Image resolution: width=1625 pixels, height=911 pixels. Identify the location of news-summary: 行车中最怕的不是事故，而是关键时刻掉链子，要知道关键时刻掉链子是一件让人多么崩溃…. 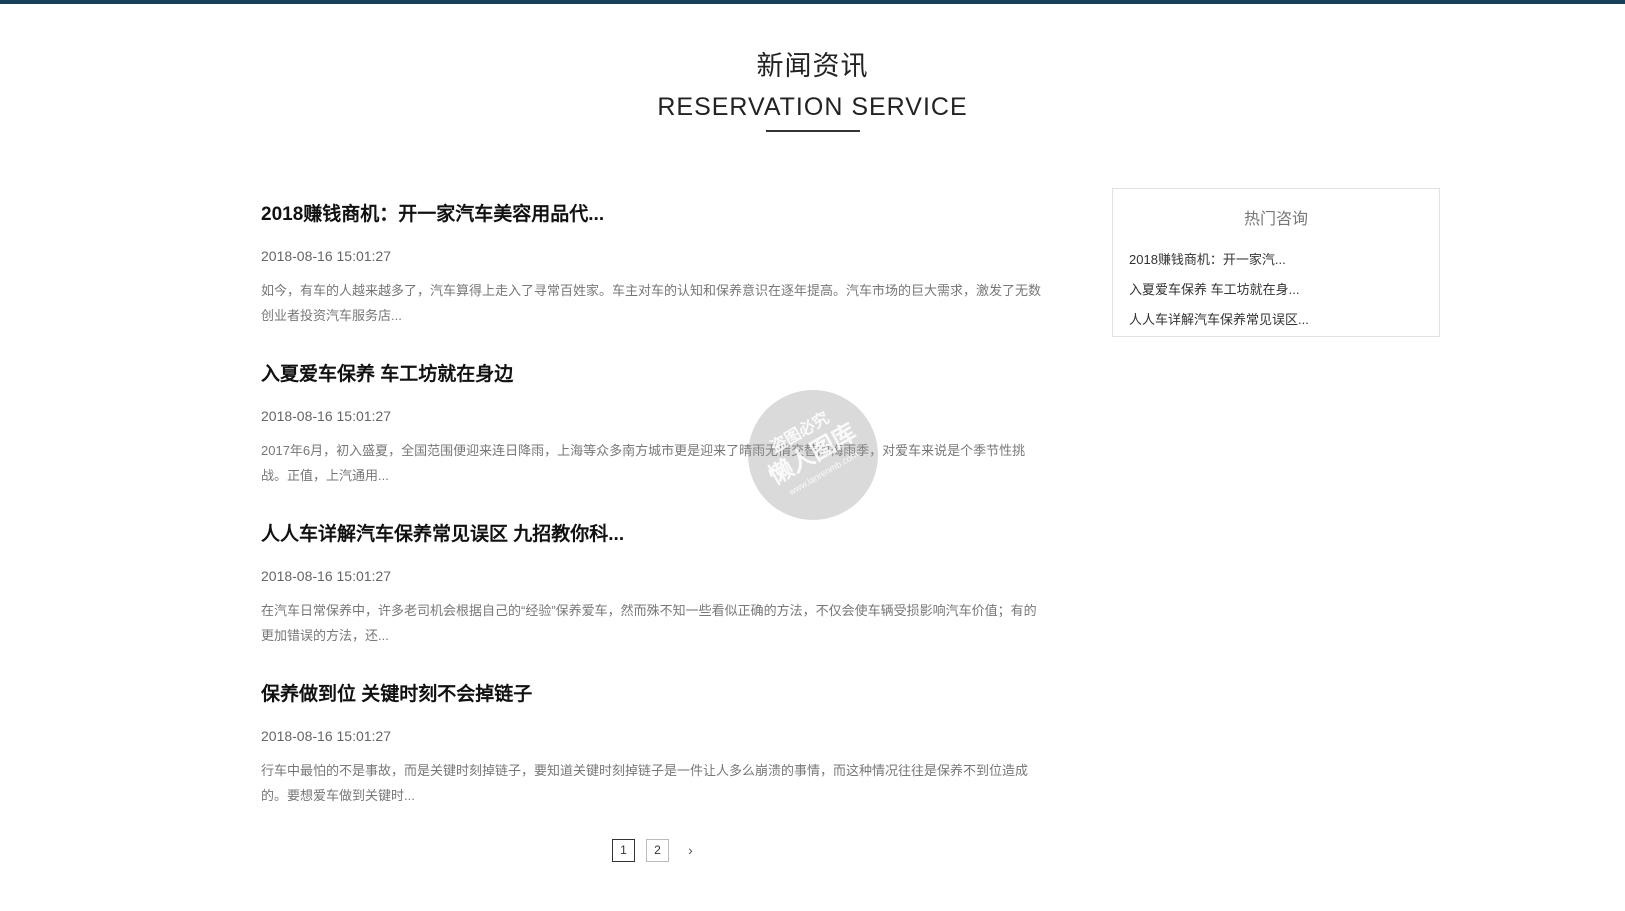
(653, 783).